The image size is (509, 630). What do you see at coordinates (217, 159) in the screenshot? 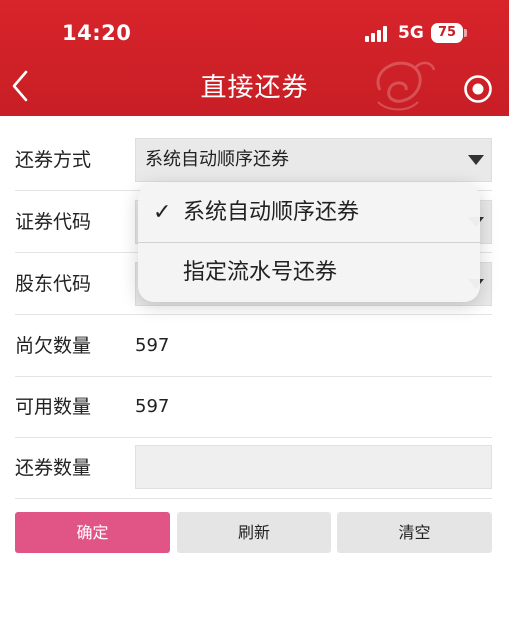
I see `repay-method-value: 系统自动顺序还券` at bounding box center [217, 159].